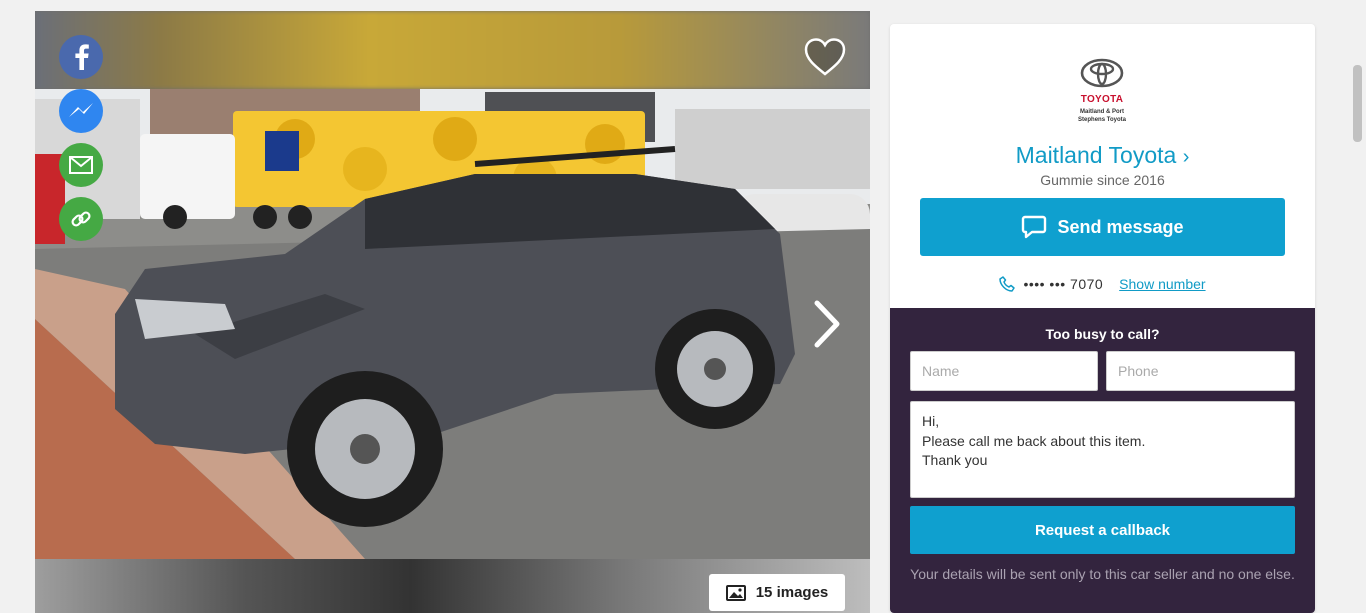  What do you see at coordinates (792, 592) in the screenshot?
I see `image-count-label: 15 images` at bounding box center [792, 592].